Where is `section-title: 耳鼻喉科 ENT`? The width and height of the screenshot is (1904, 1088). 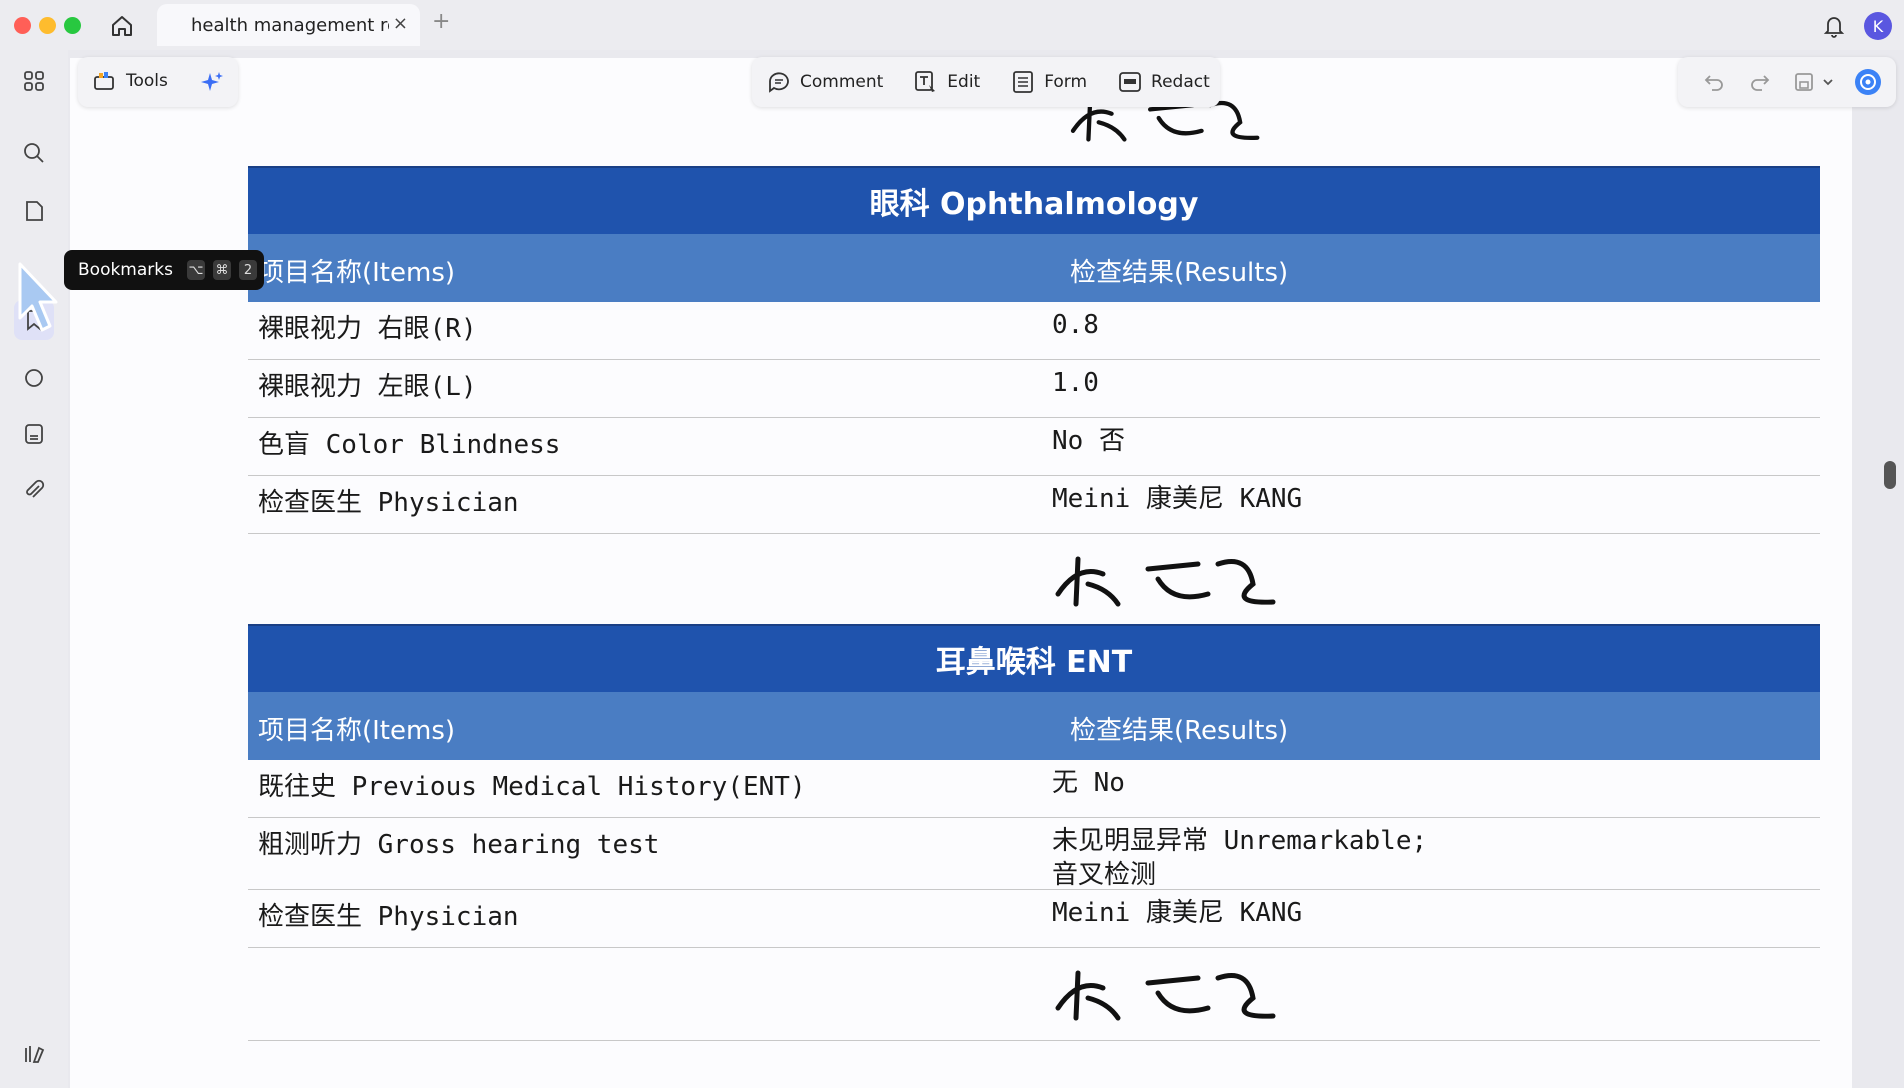 section-title: 耳鼻喉科 ENT is located at coordinates (1034, 658).